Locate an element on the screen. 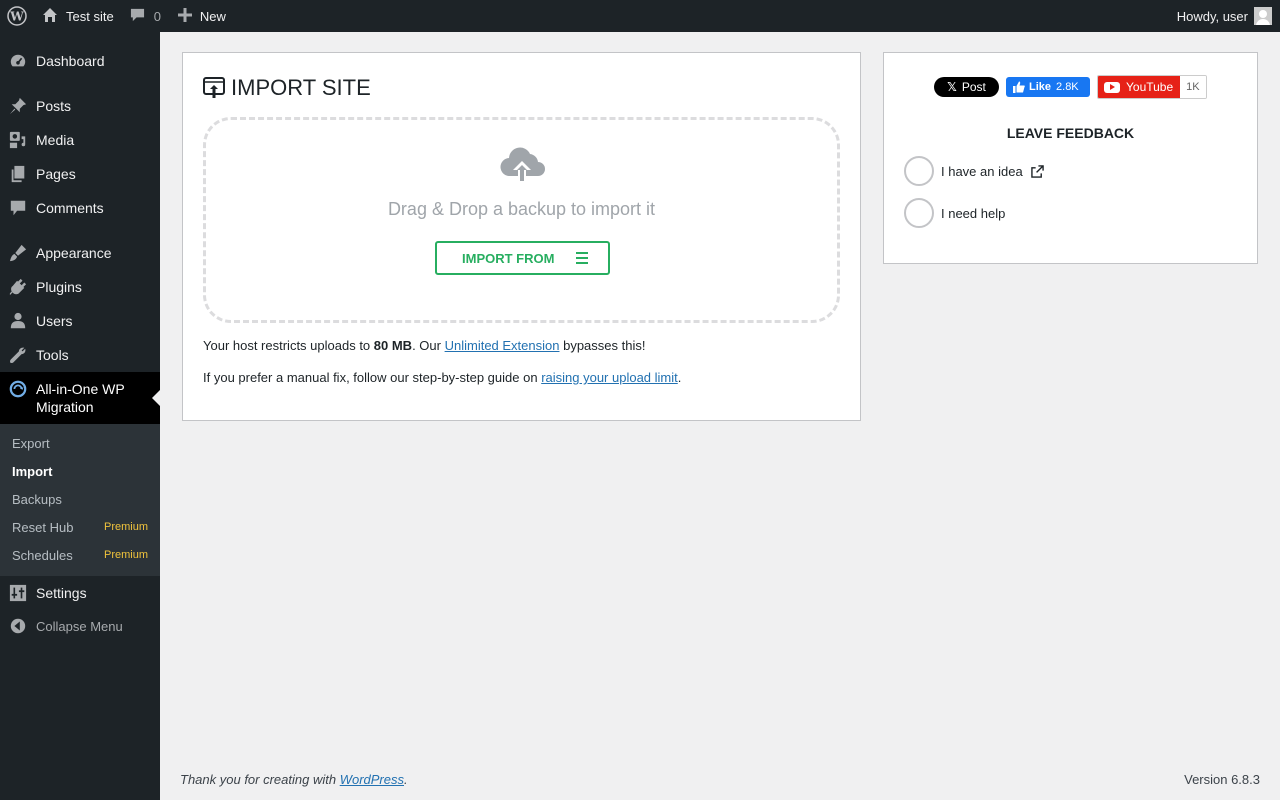 Image resolution: width=1280 pixels, height=800 pixels. submenu-label: Schedules is located at coordinates (42, 555).